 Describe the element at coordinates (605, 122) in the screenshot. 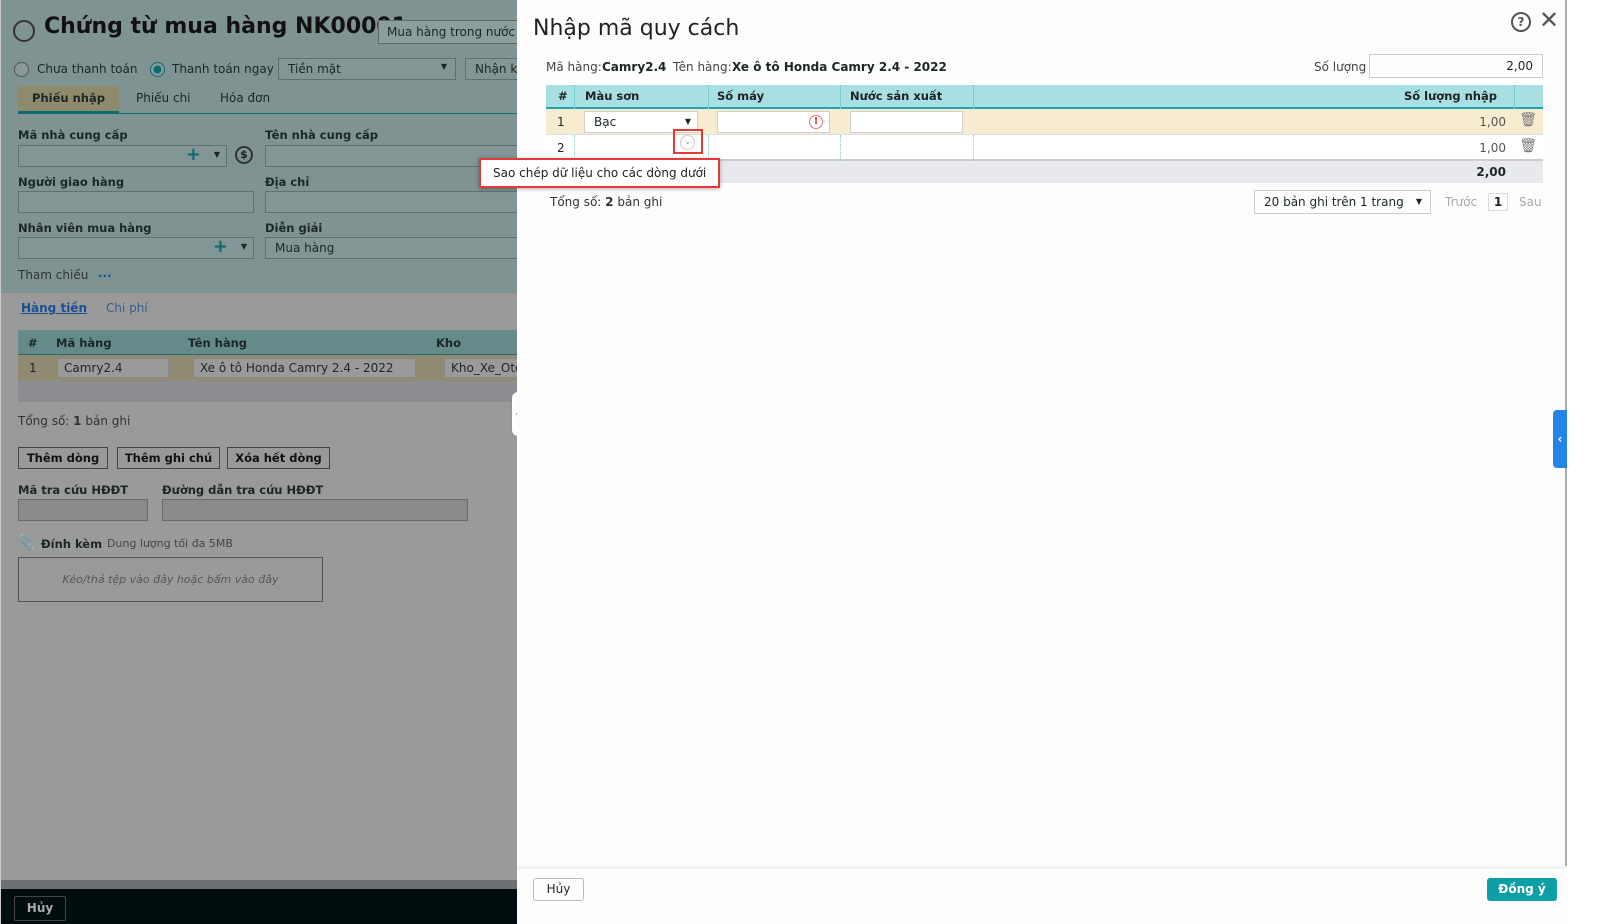

I see `paint-color-value: Bạc` at that location.